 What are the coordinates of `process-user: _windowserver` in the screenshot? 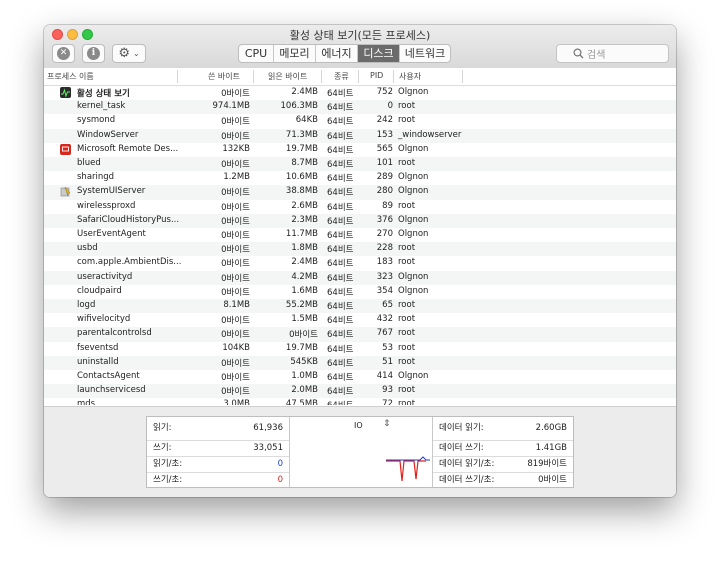 It's located at (430, 134).